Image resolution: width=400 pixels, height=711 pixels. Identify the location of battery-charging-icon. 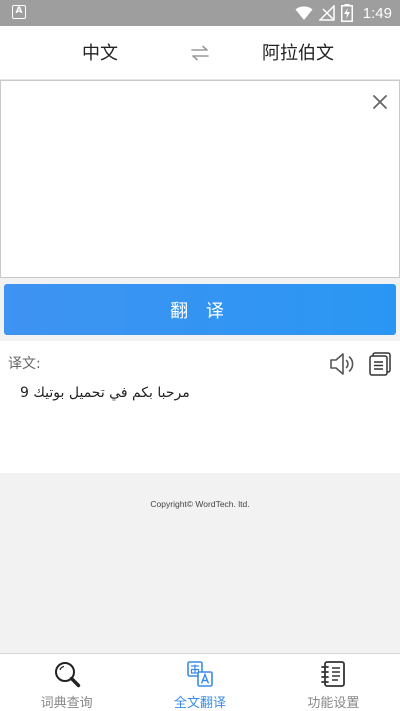
(346, 13).